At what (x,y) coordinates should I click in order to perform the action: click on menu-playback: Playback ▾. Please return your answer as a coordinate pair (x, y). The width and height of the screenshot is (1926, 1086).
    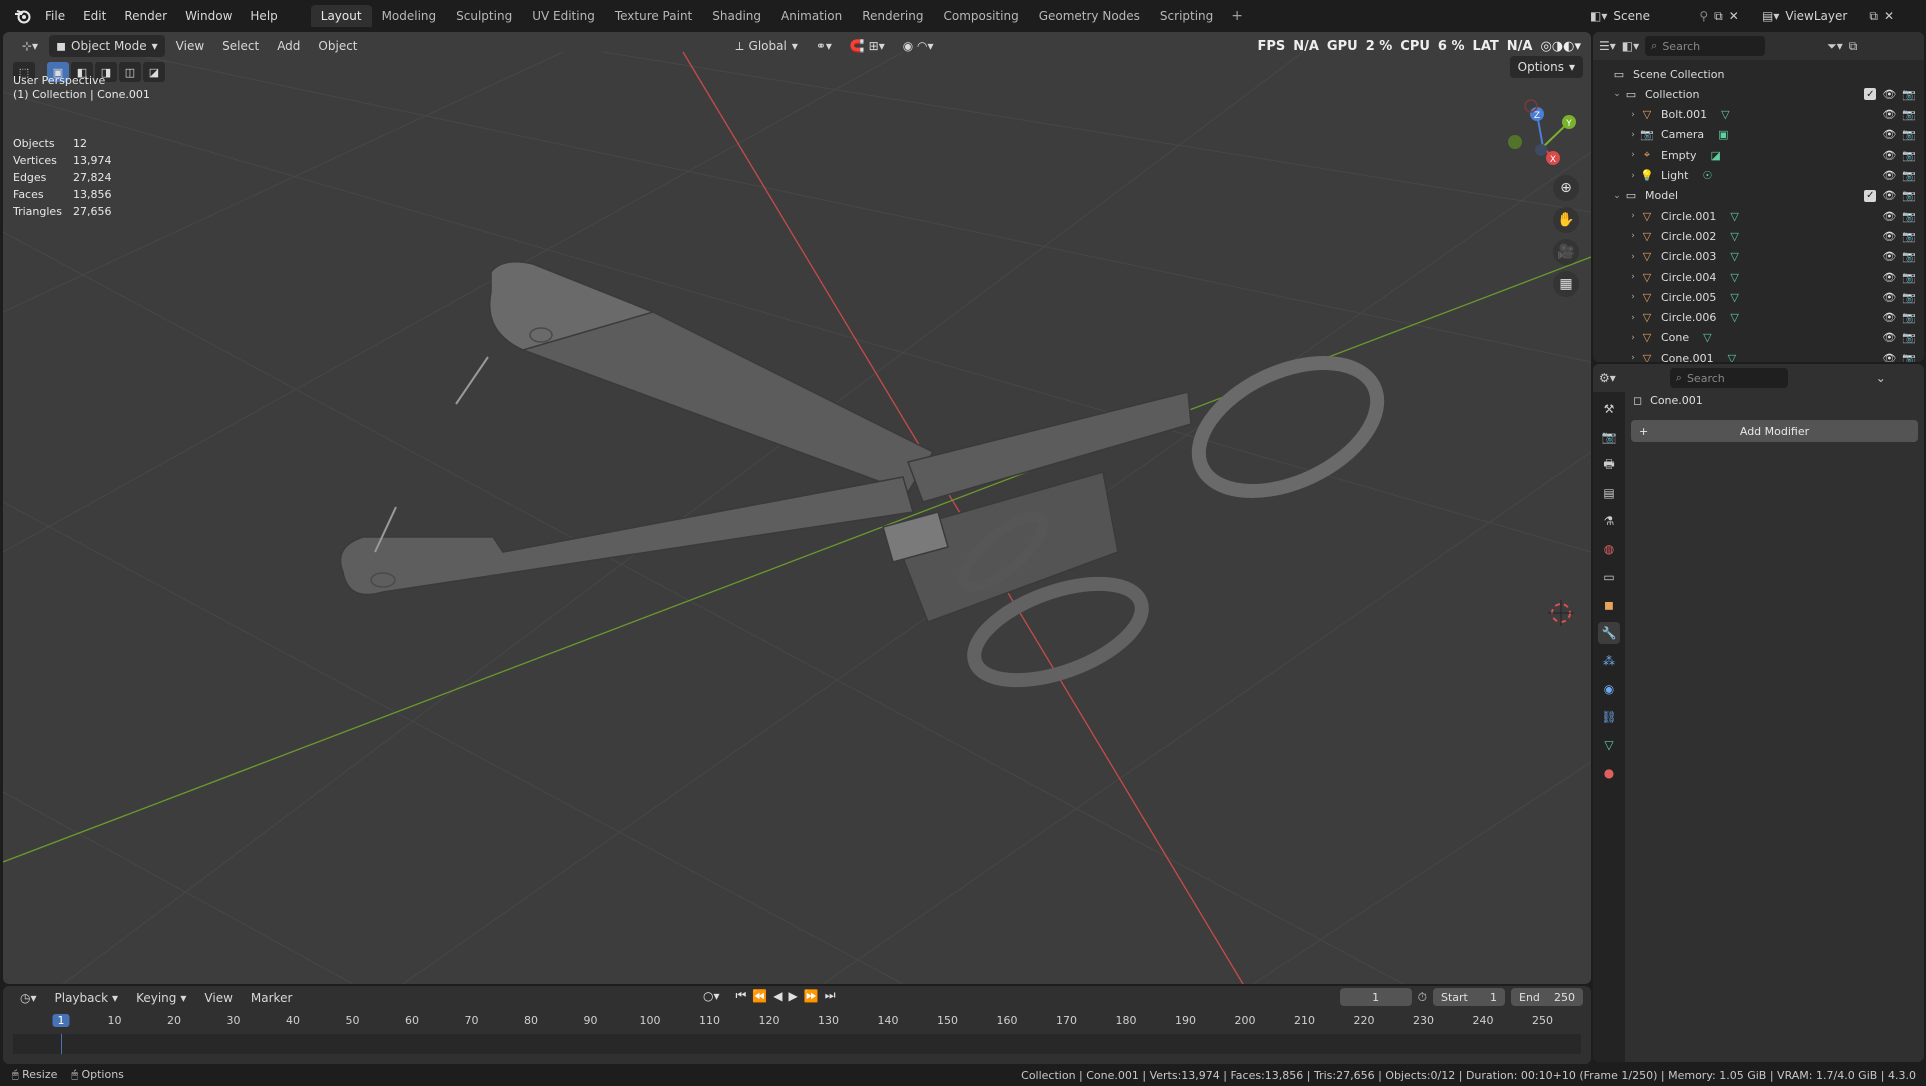
    Looking at the image, I should click on (87, 998).